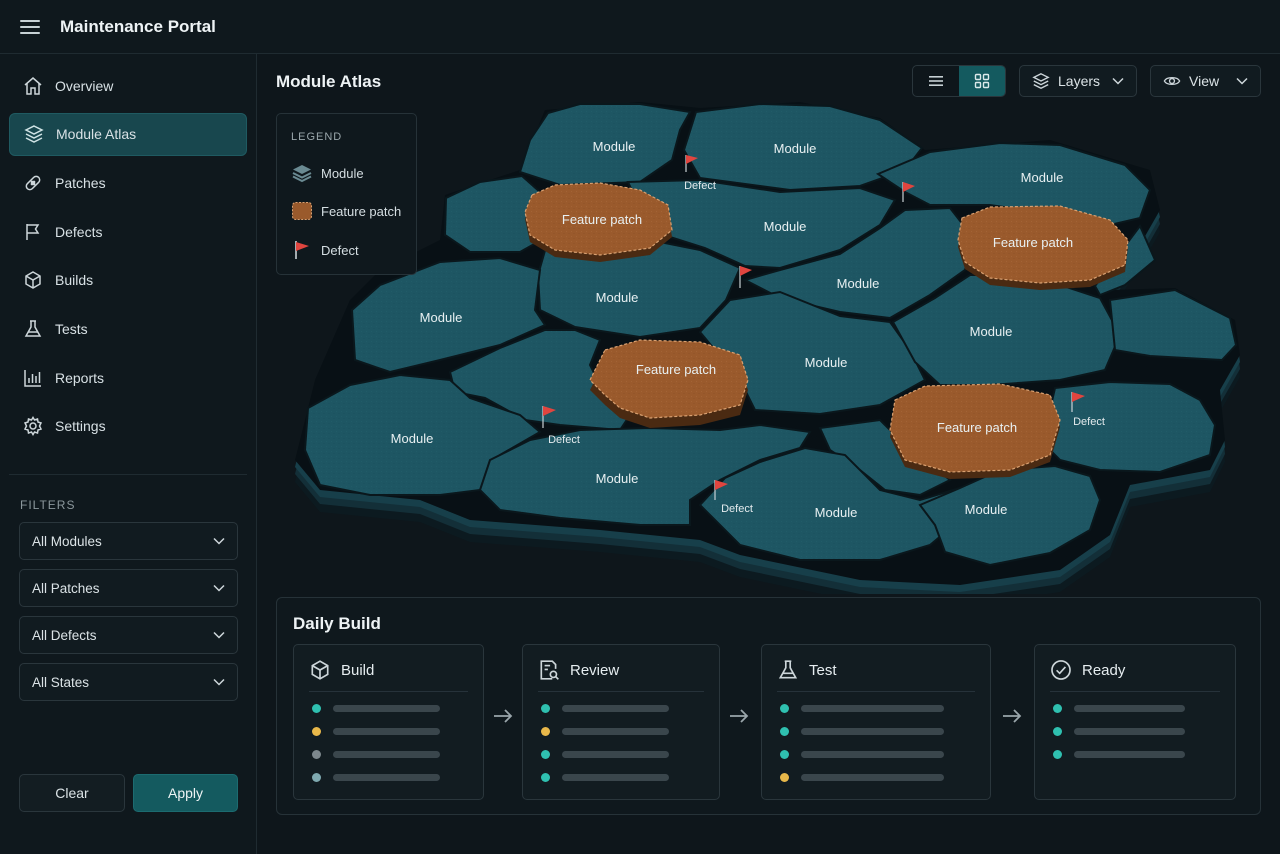 The height and width of the screenshot is (854, 1280). What do you see at coordinates (388, 722) in the screenshot?
I see `stage-card-build: Build` at bounding box center [388, 722].